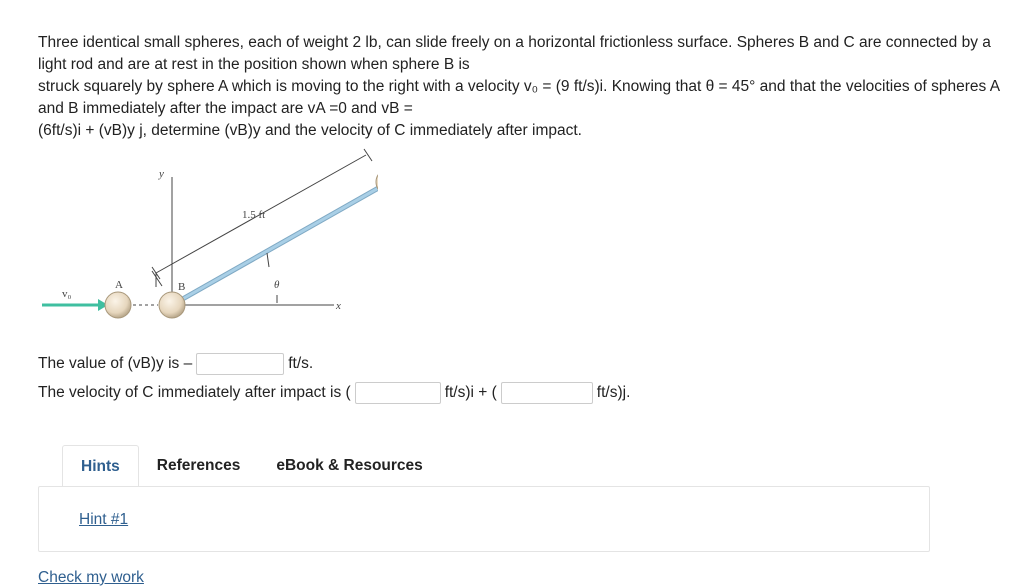  Describe the element at coordinates (338, 306) in the screenshot. I see `x-axis-label: x` at that location.